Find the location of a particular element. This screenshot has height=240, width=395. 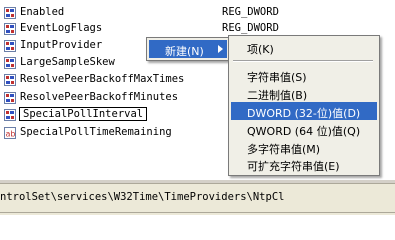

value-name: Enabled is located at coordinates (42, 12).